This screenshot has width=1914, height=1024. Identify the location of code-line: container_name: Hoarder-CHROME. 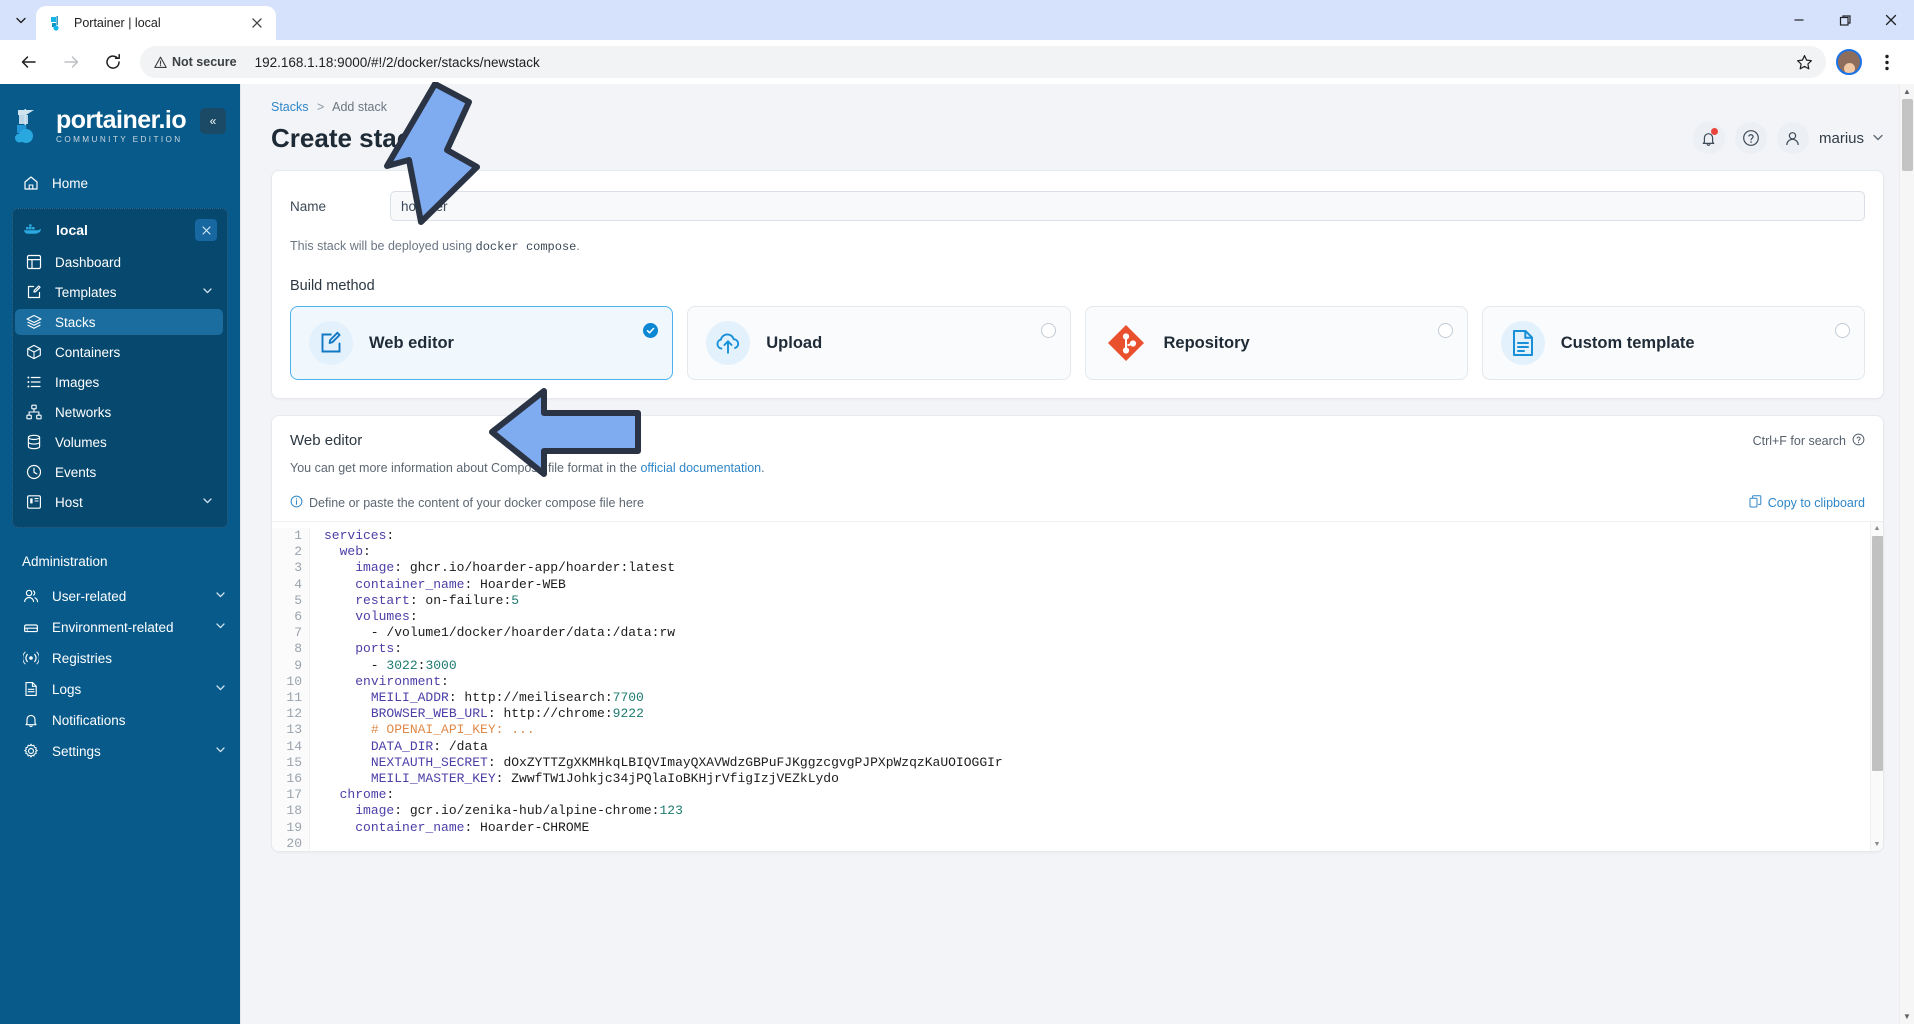
(1103, 828).